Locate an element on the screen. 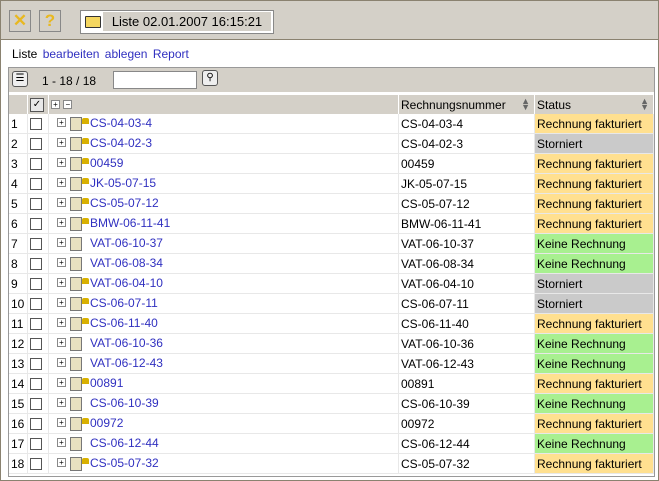  invoice-link: VAT-06-10-36 is located at coordinates (126, 343).